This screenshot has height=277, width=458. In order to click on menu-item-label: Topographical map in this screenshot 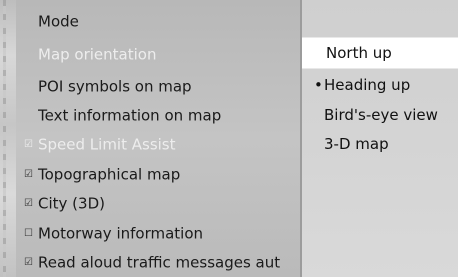, I will do `click(109, 174)`.